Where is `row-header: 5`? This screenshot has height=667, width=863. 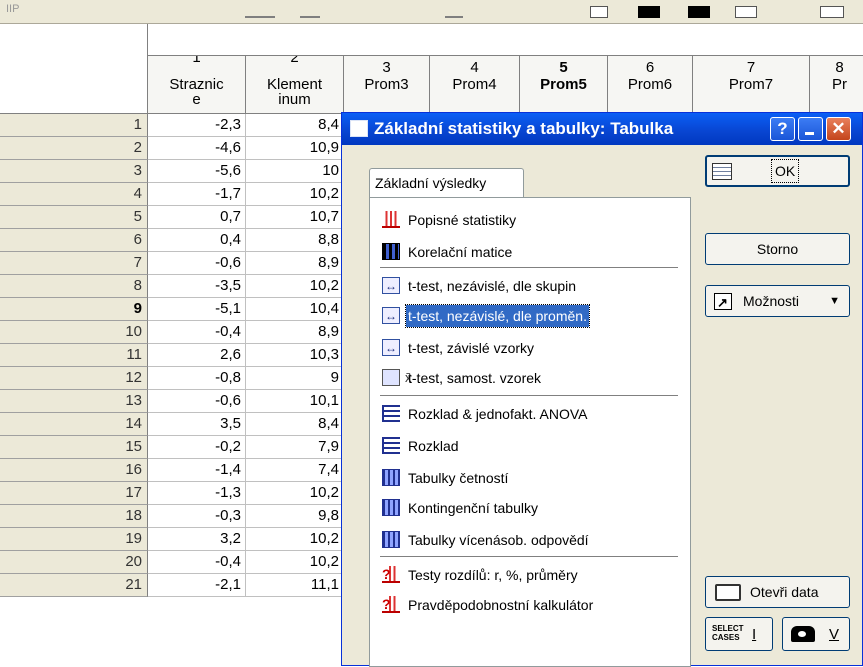 row-header: 5 is located at coordinates (74, 217).